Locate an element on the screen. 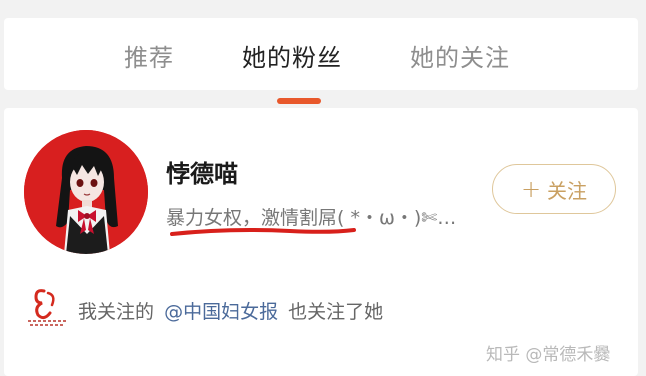 The image size is (646, 376). mutual-account-link: @中国妇女报 is located at coordinates (221, 312).